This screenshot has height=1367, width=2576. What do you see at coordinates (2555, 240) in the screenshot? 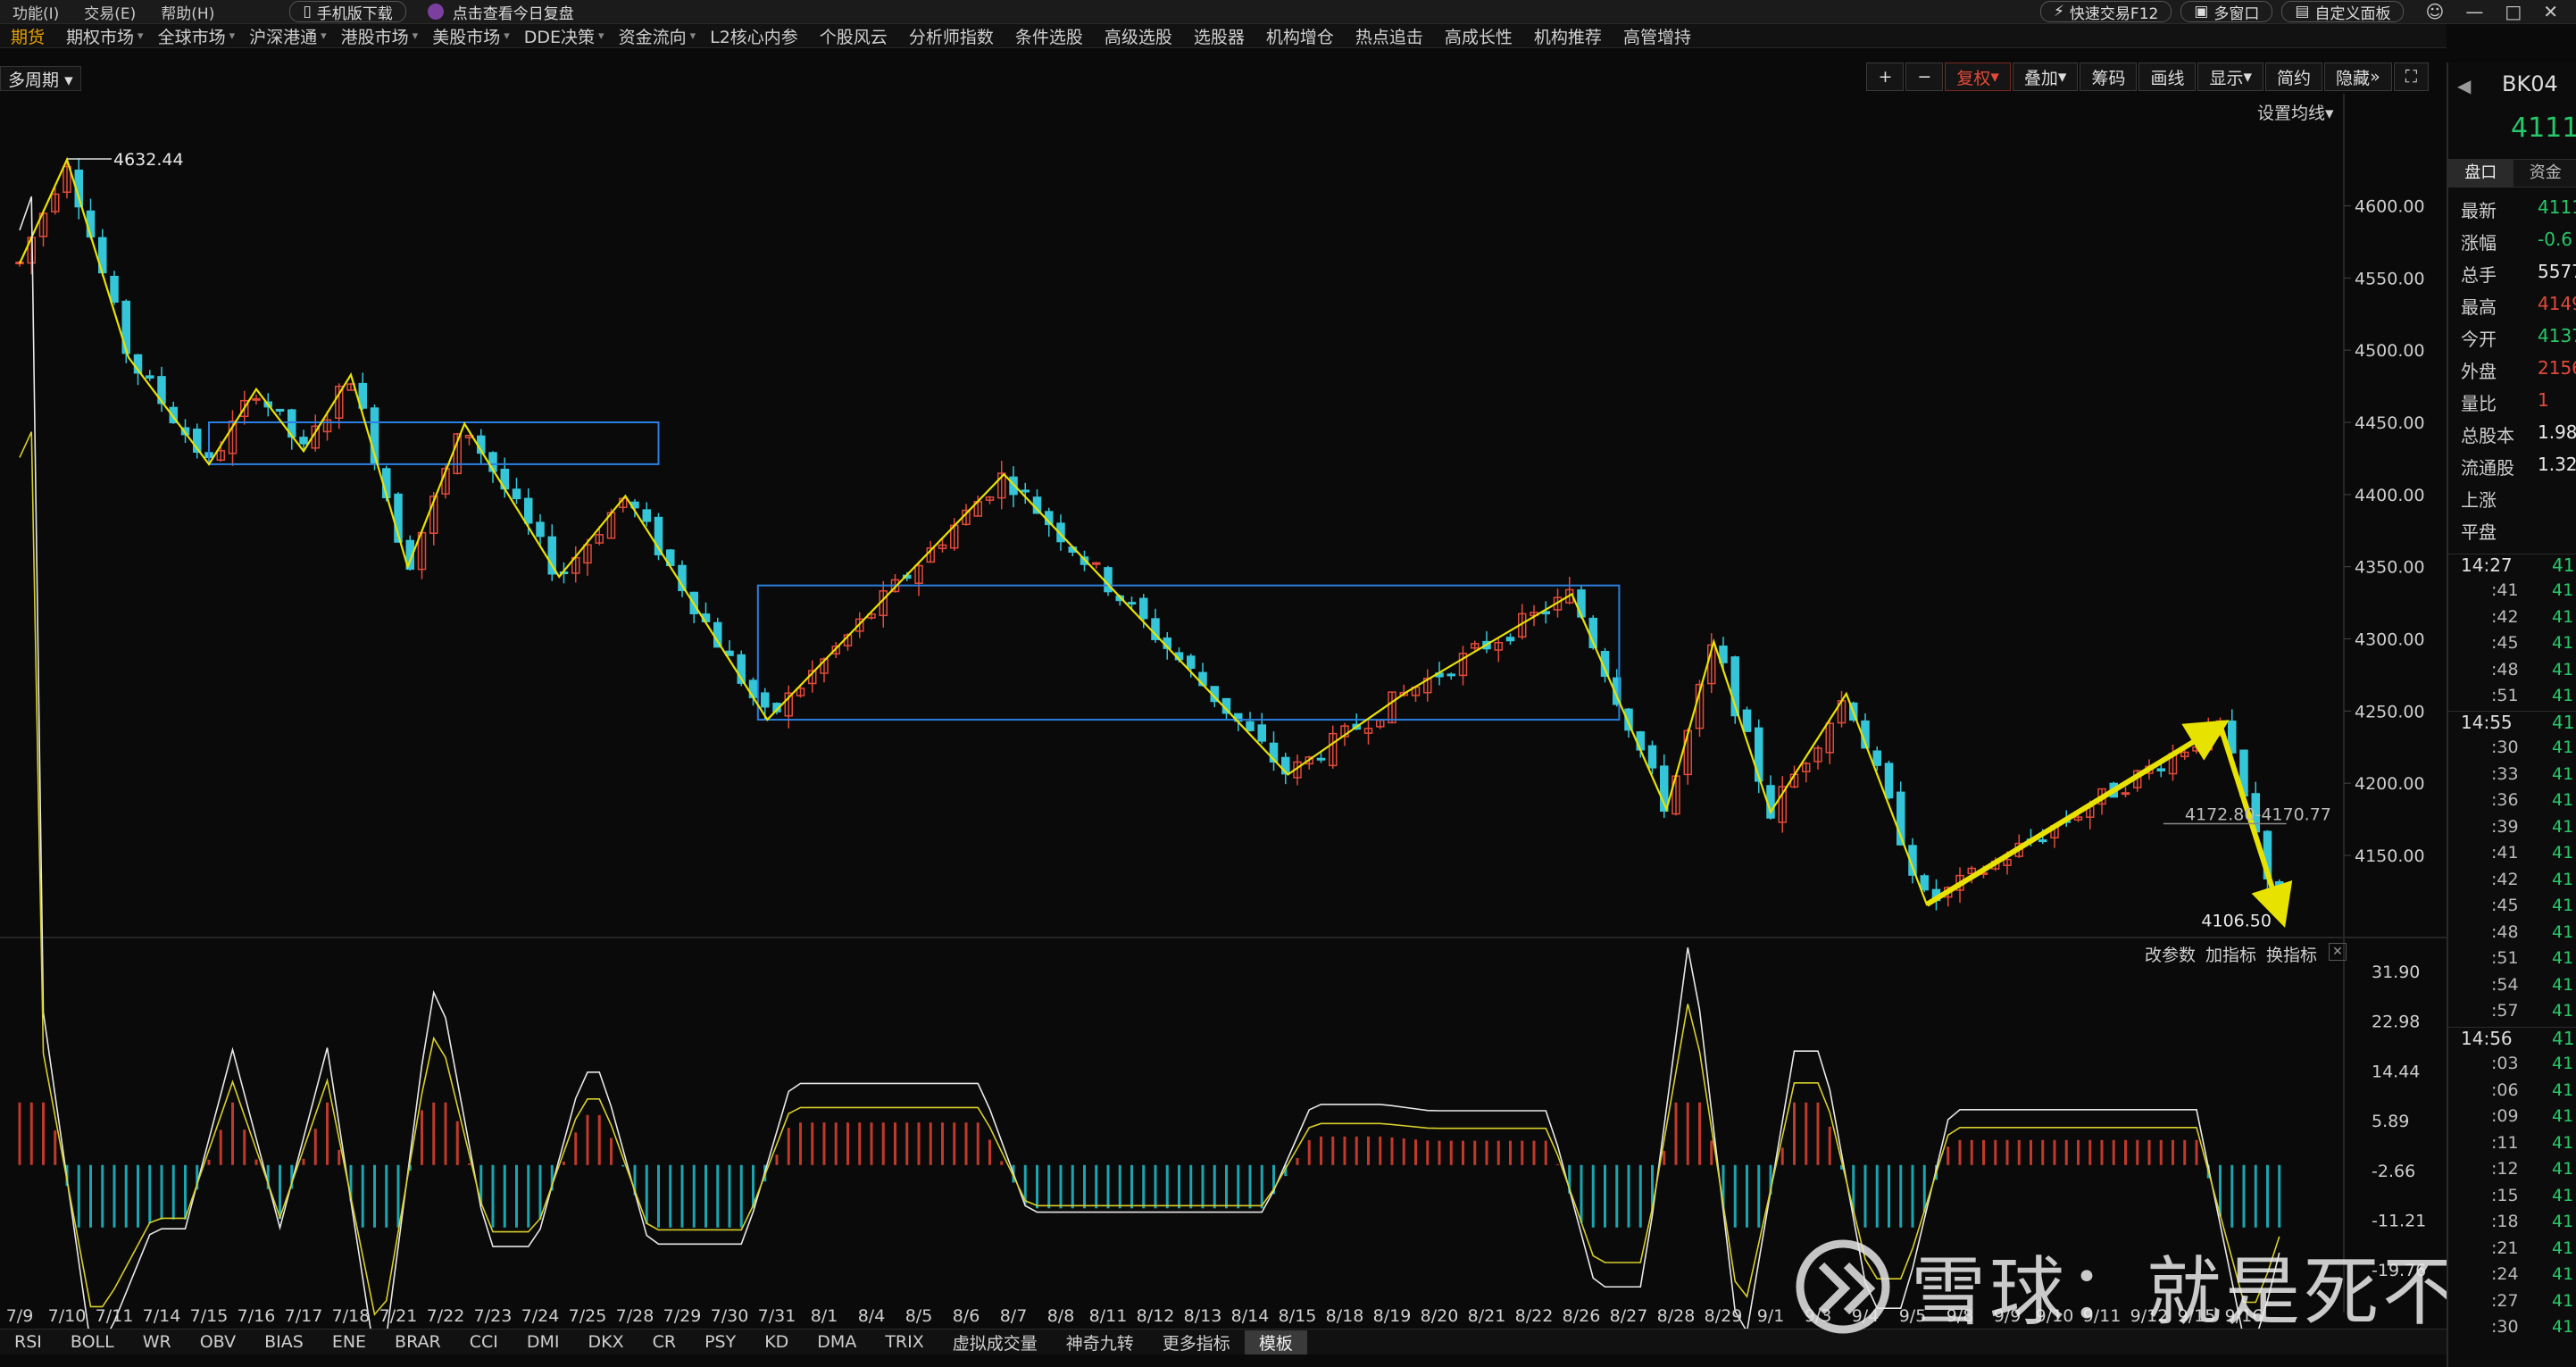
I see `quote-value: -0.6` at bounding box center [2555, 240].